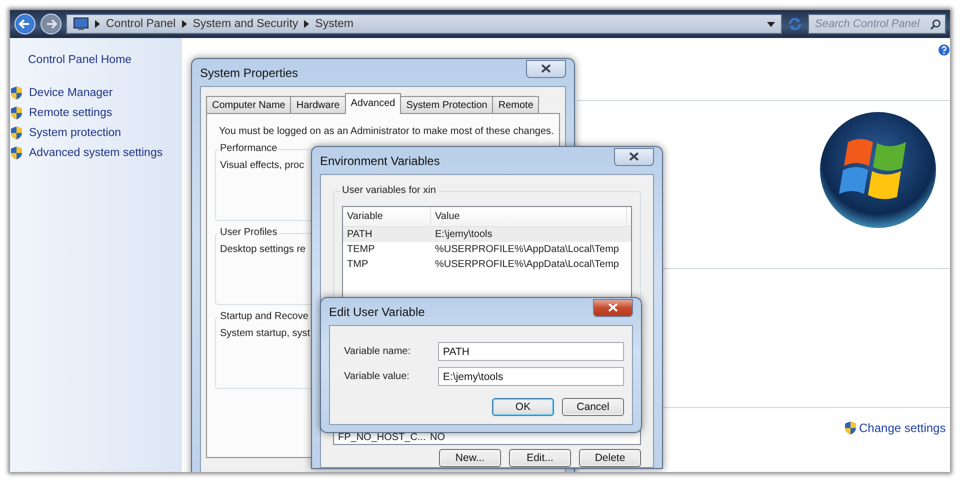 Image resolution: width=962 pixels, height=483 pixels. What do you see at coordinates (245, 24) in the screenshot?
I see `breadcrumb-item: System and Security` at bounding box center [245, 24].